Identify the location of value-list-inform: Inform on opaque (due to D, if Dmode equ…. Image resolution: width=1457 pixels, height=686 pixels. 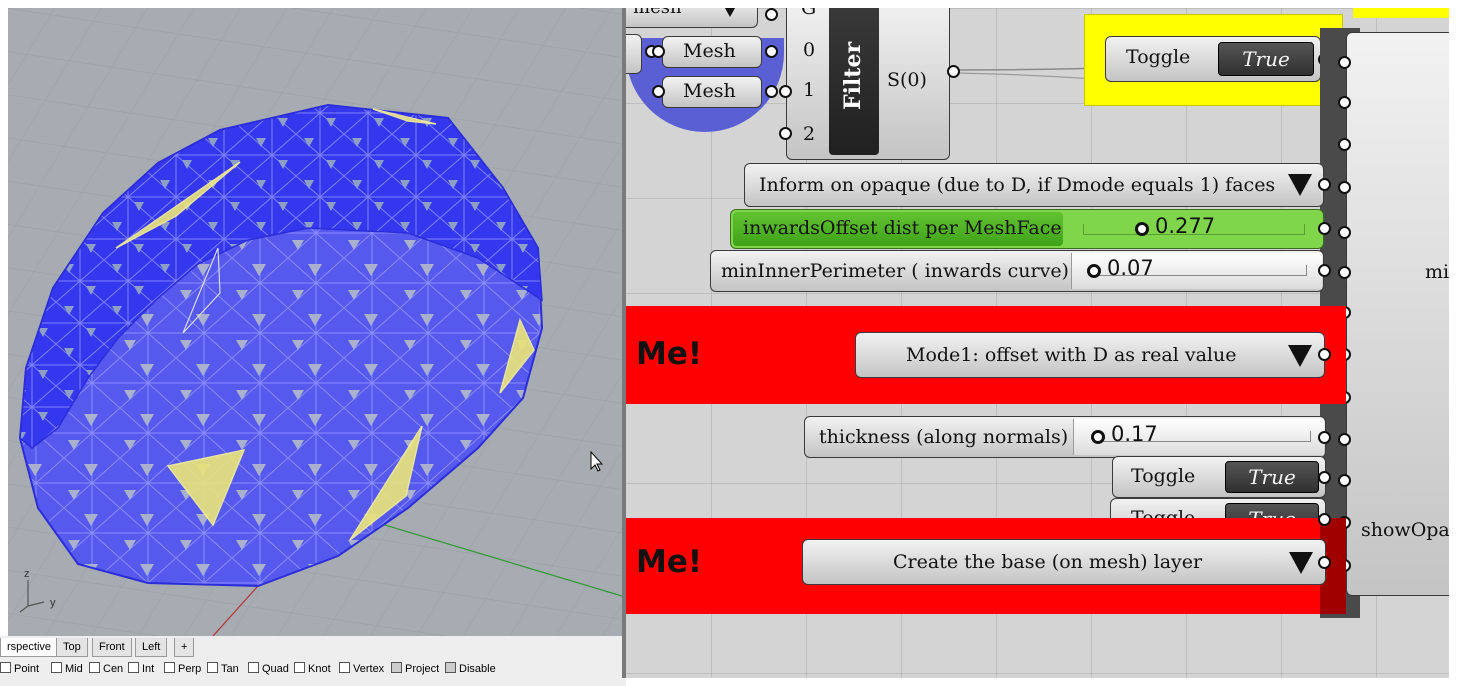
(1034, 185).